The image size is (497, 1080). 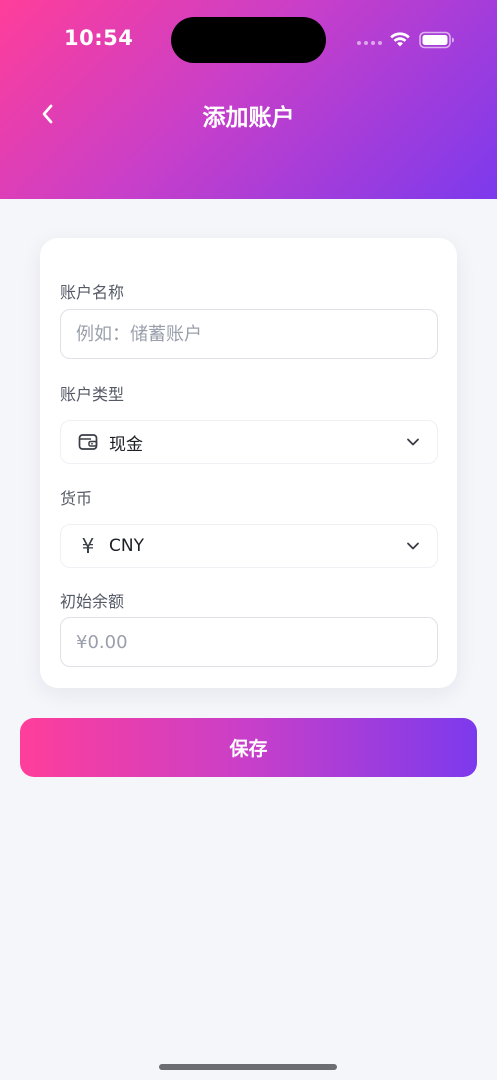 What do you see at coordinates (436, 40) in the screenshot?
I see `battery-icon` at bounding box center [436, 40].